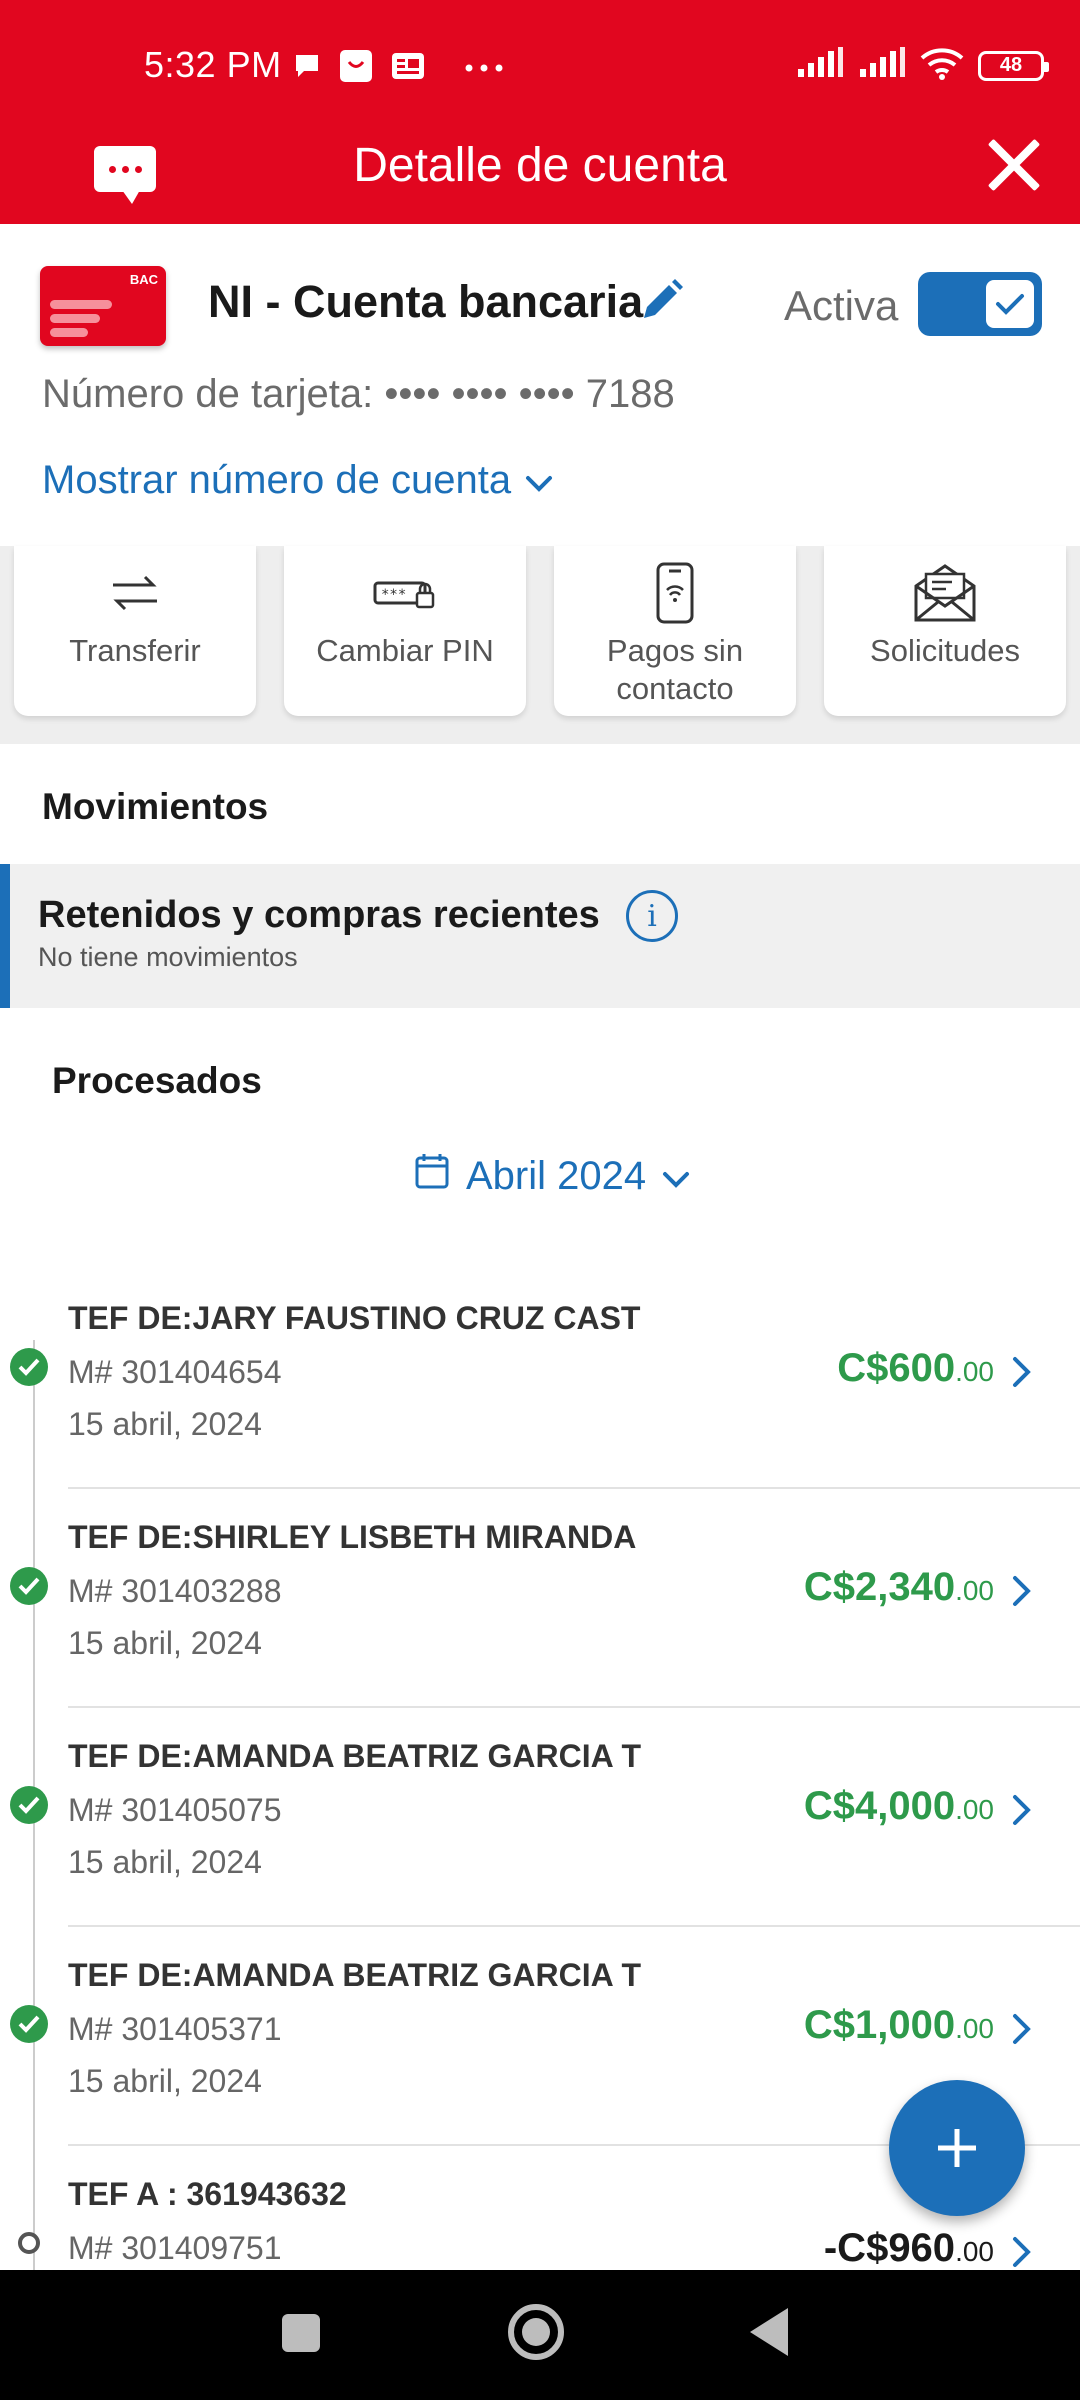  I want to click on status-time: 5:32 PM, so click(213, 64).